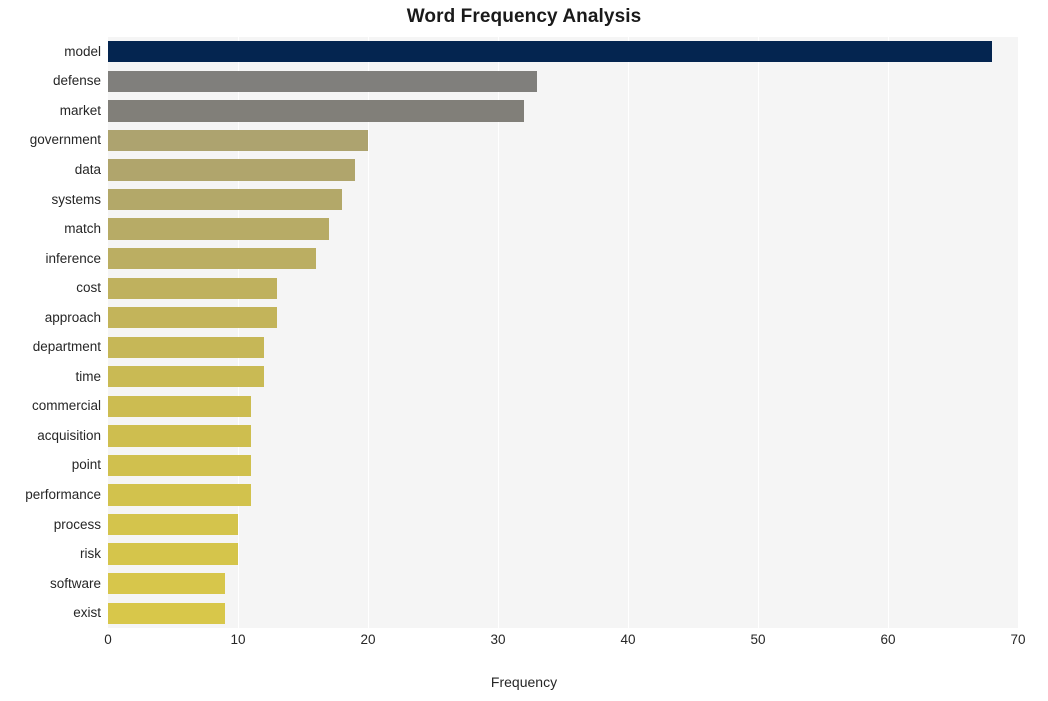  I want to click on y-tick-label-performance: performance, so click(63, 495).